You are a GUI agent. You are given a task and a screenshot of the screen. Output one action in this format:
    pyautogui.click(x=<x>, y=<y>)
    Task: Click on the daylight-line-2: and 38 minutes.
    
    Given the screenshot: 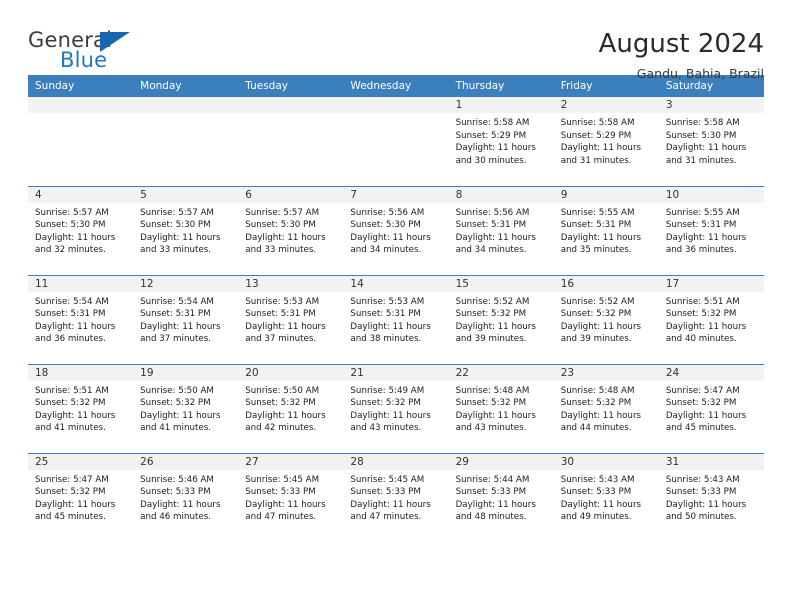 What is the action you would take?
    pyautogui.click(x=386, y=339)
    